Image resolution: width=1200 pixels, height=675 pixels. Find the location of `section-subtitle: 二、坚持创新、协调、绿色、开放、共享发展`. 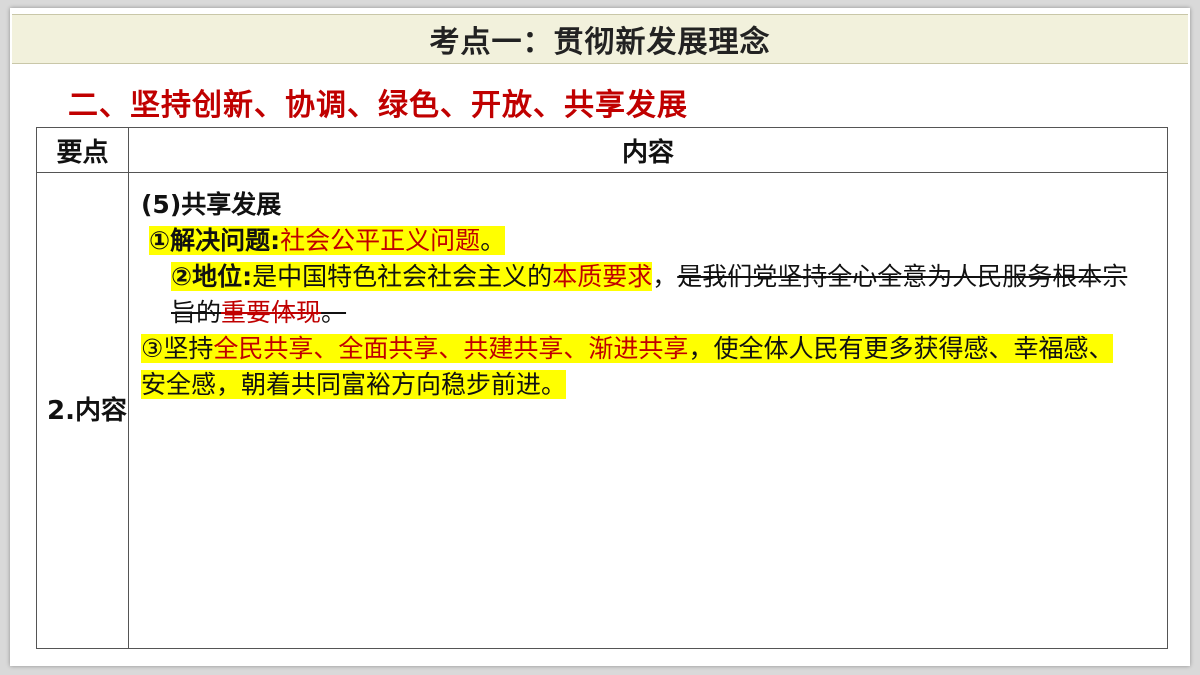

section-subtitle: 二、坚持创新、协调、绿色、开放、共享发展 is located at coordinates (378, 105).